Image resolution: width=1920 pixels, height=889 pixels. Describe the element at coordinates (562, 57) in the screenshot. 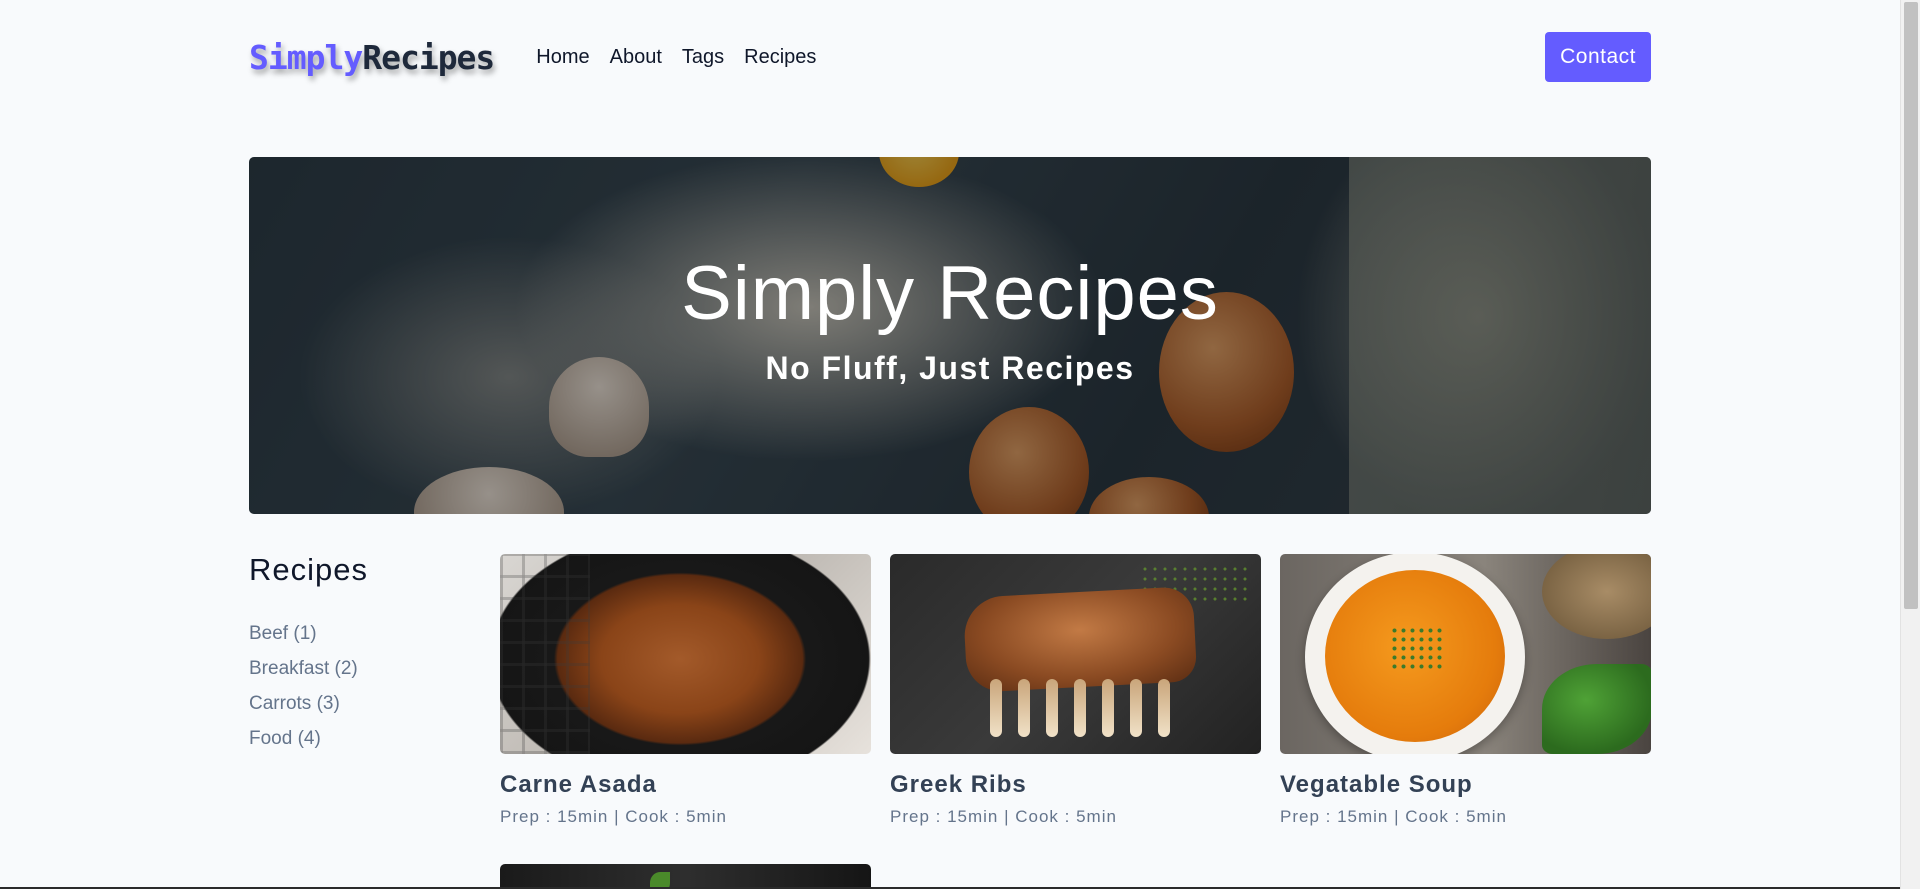

I see `nav-link-home: Home` at that location.